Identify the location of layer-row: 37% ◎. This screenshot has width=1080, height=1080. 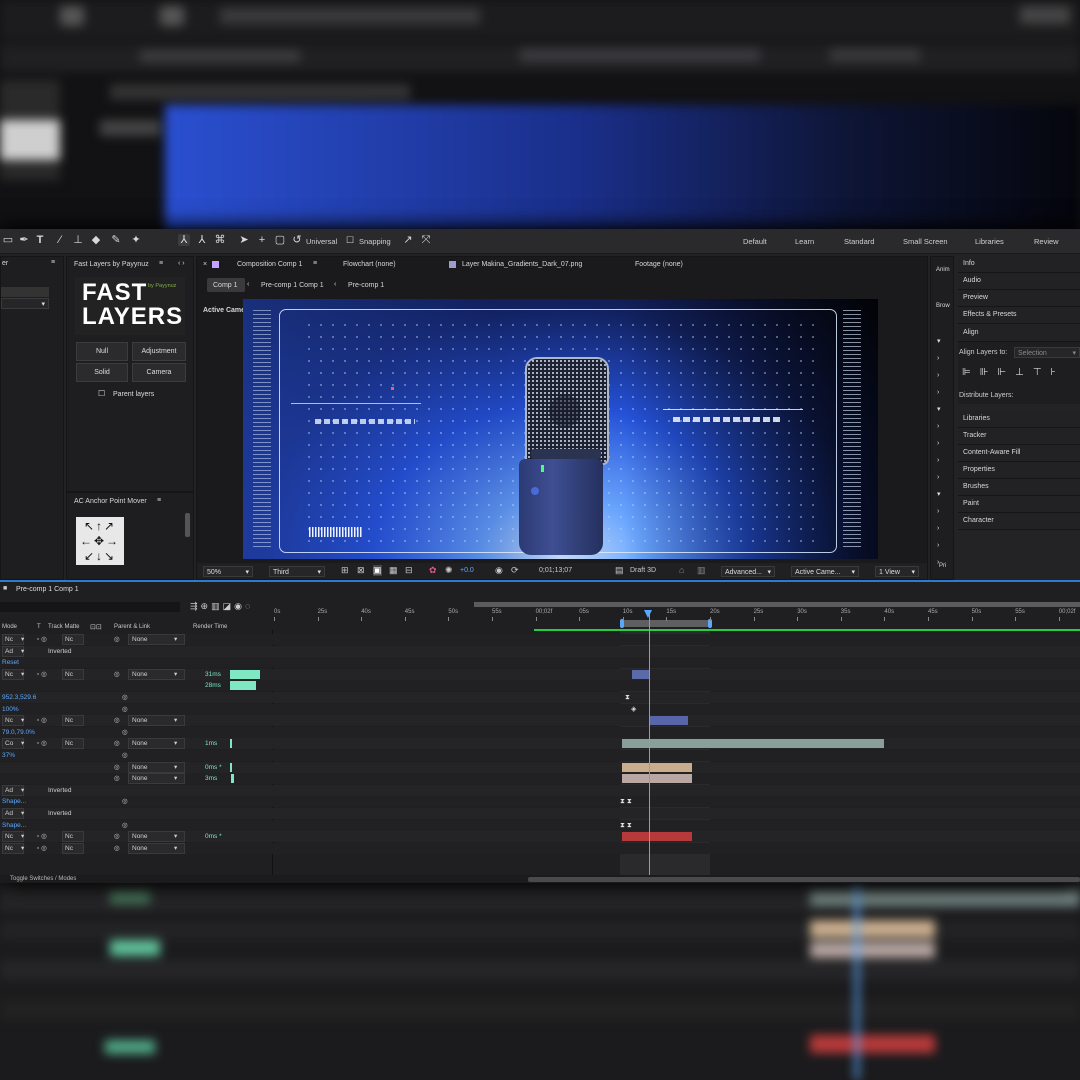
(540, 755).